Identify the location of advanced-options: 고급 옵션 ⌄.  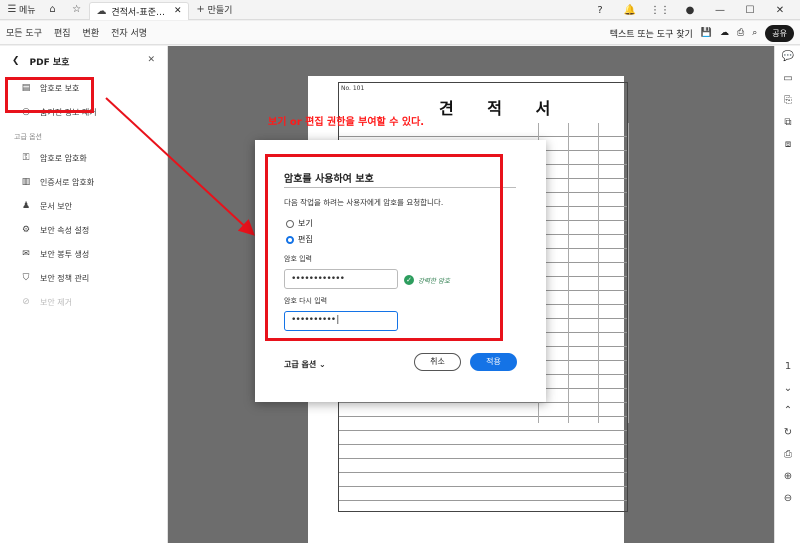
(305, 364).